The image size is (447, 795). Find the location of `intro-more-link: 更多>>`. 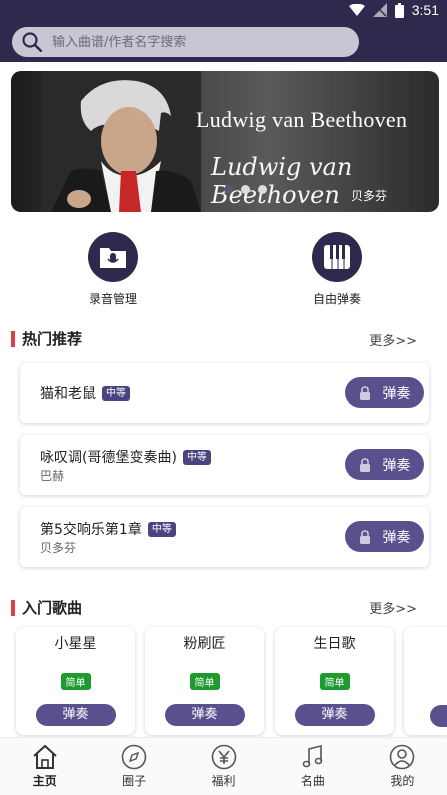

intro-more-link: 更多>> is located at coordinates (393, 607).